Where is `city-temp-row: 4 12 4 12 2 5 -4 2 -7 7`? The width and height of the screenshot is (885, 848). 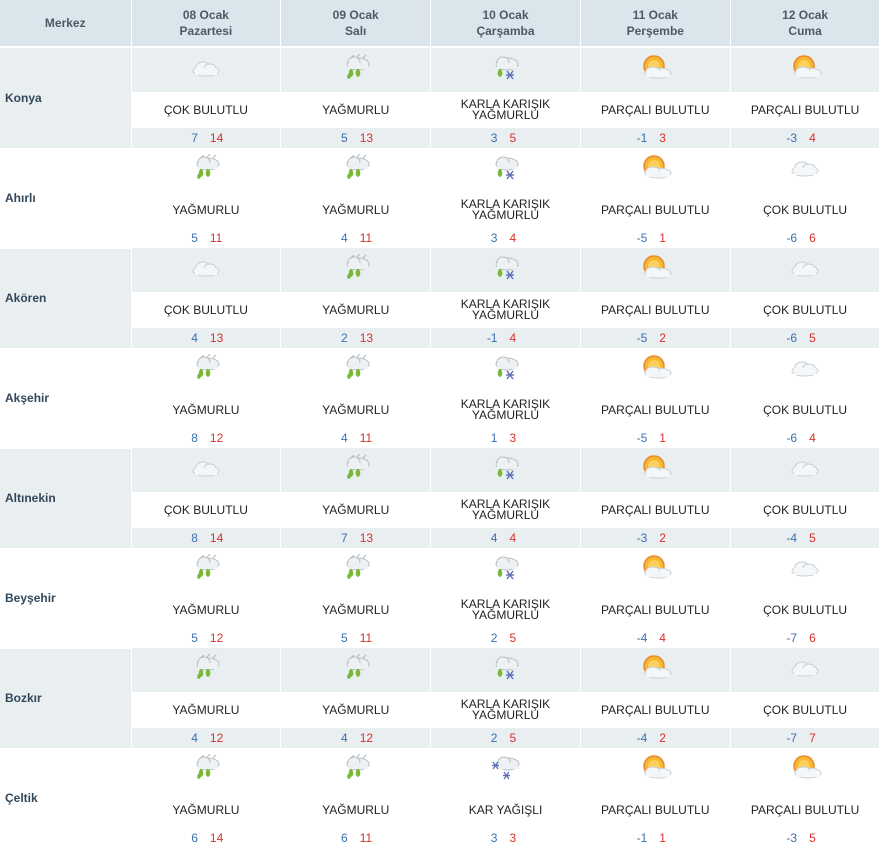
city-temp-row: 4 12 4 12 2 5 -4 2 -7 7 is located at coordinates (440, 738).